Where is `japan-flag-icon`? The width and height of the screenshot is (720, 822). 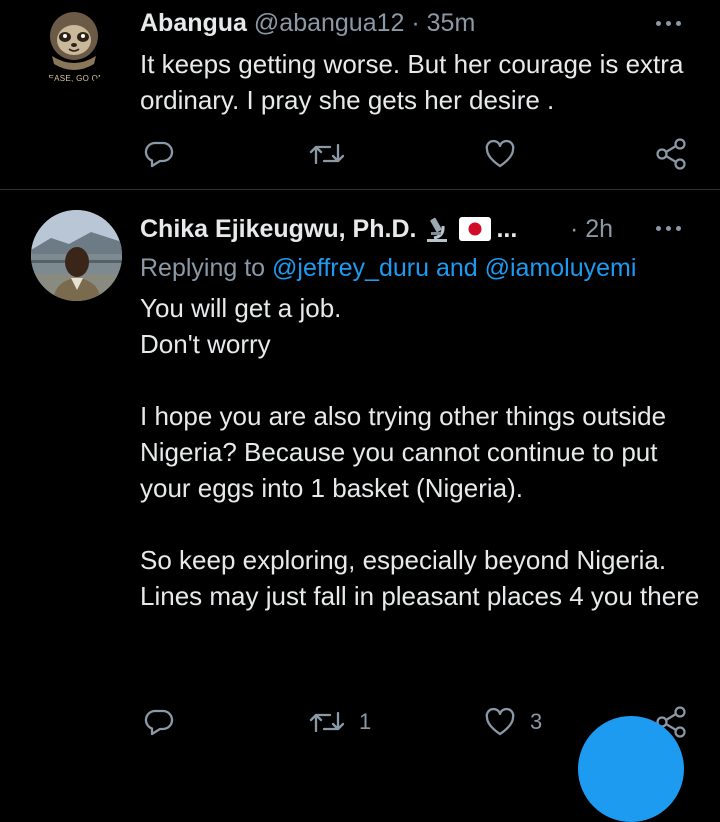
japan-flag-icon is located at coordinates (475, 229).